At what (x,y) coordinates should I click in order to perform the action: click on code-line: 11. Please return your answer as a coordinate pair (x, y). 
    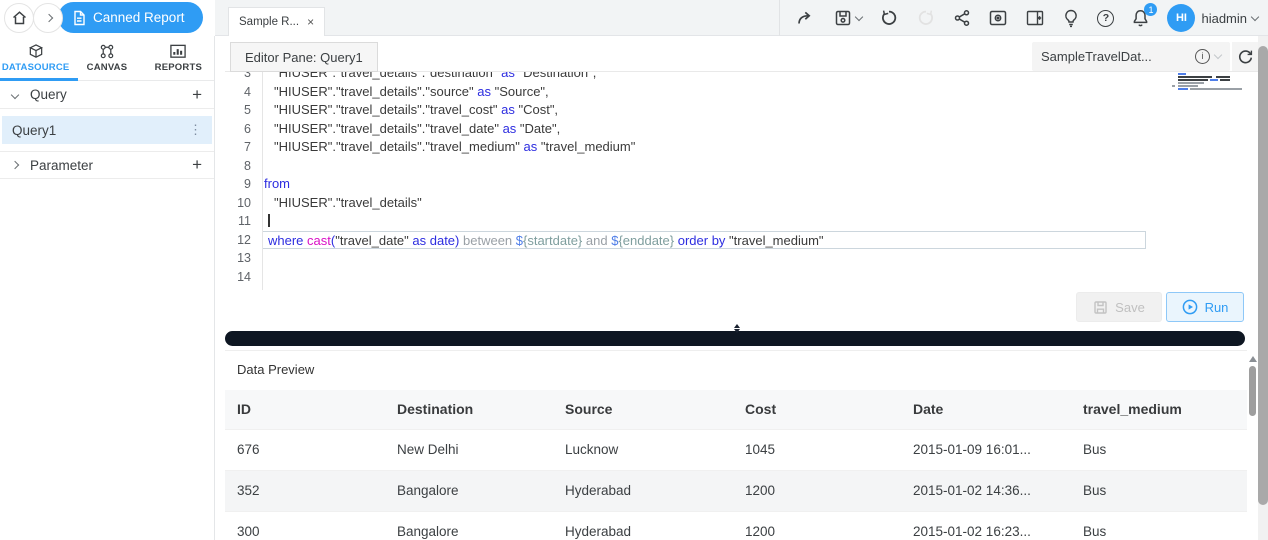
    Looking at the image, I should click on (736, 221).